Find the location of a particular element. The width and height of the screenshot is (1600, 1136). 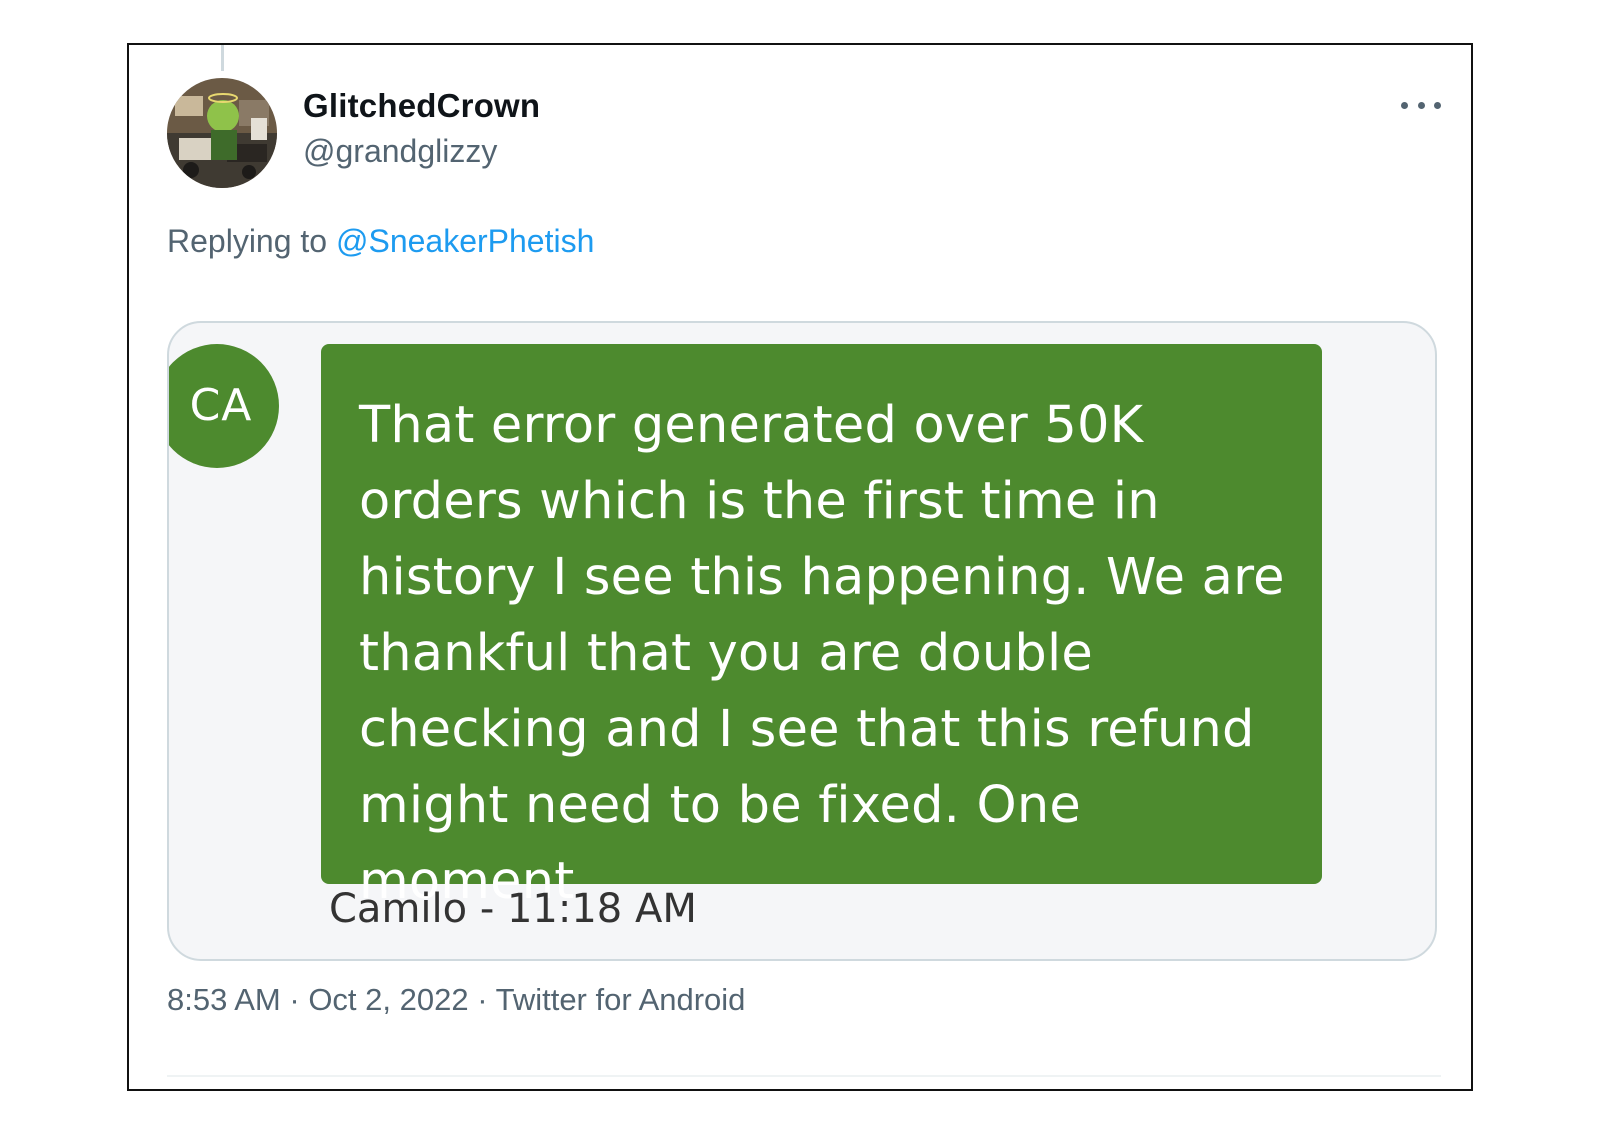

thread-connector-line is located at coordinates (222, 58).